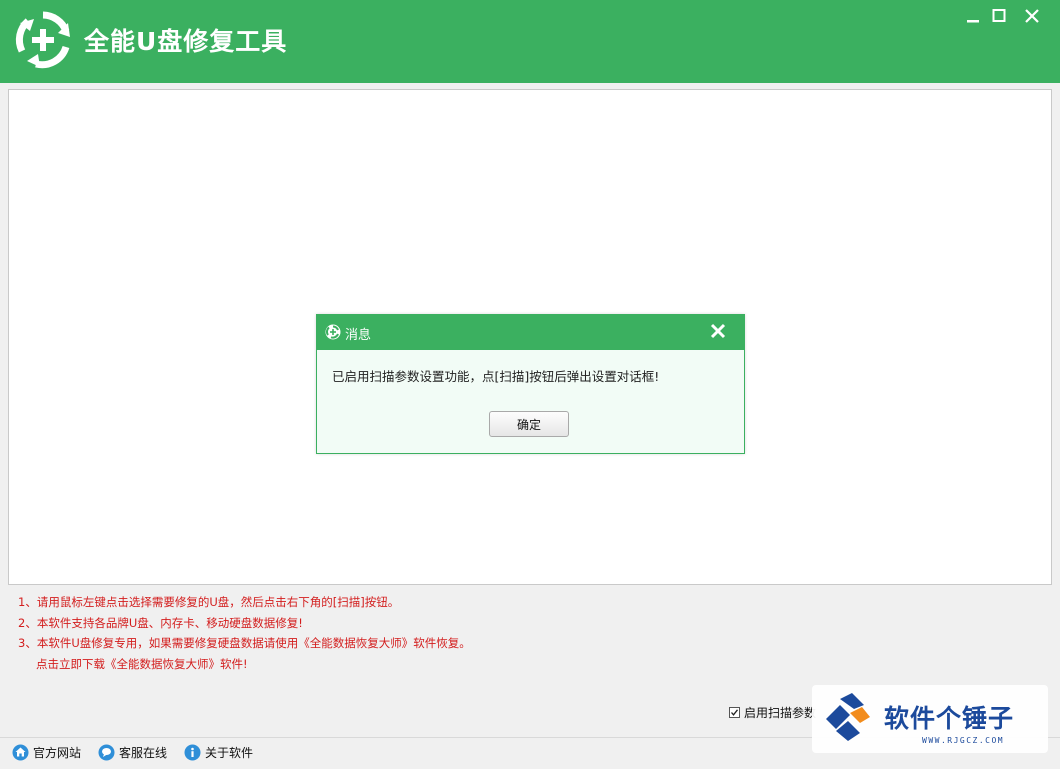  Describe the element at coordinates (143, 753) in the screenshot. I see `footer-link-label: 客服在线` at that location.